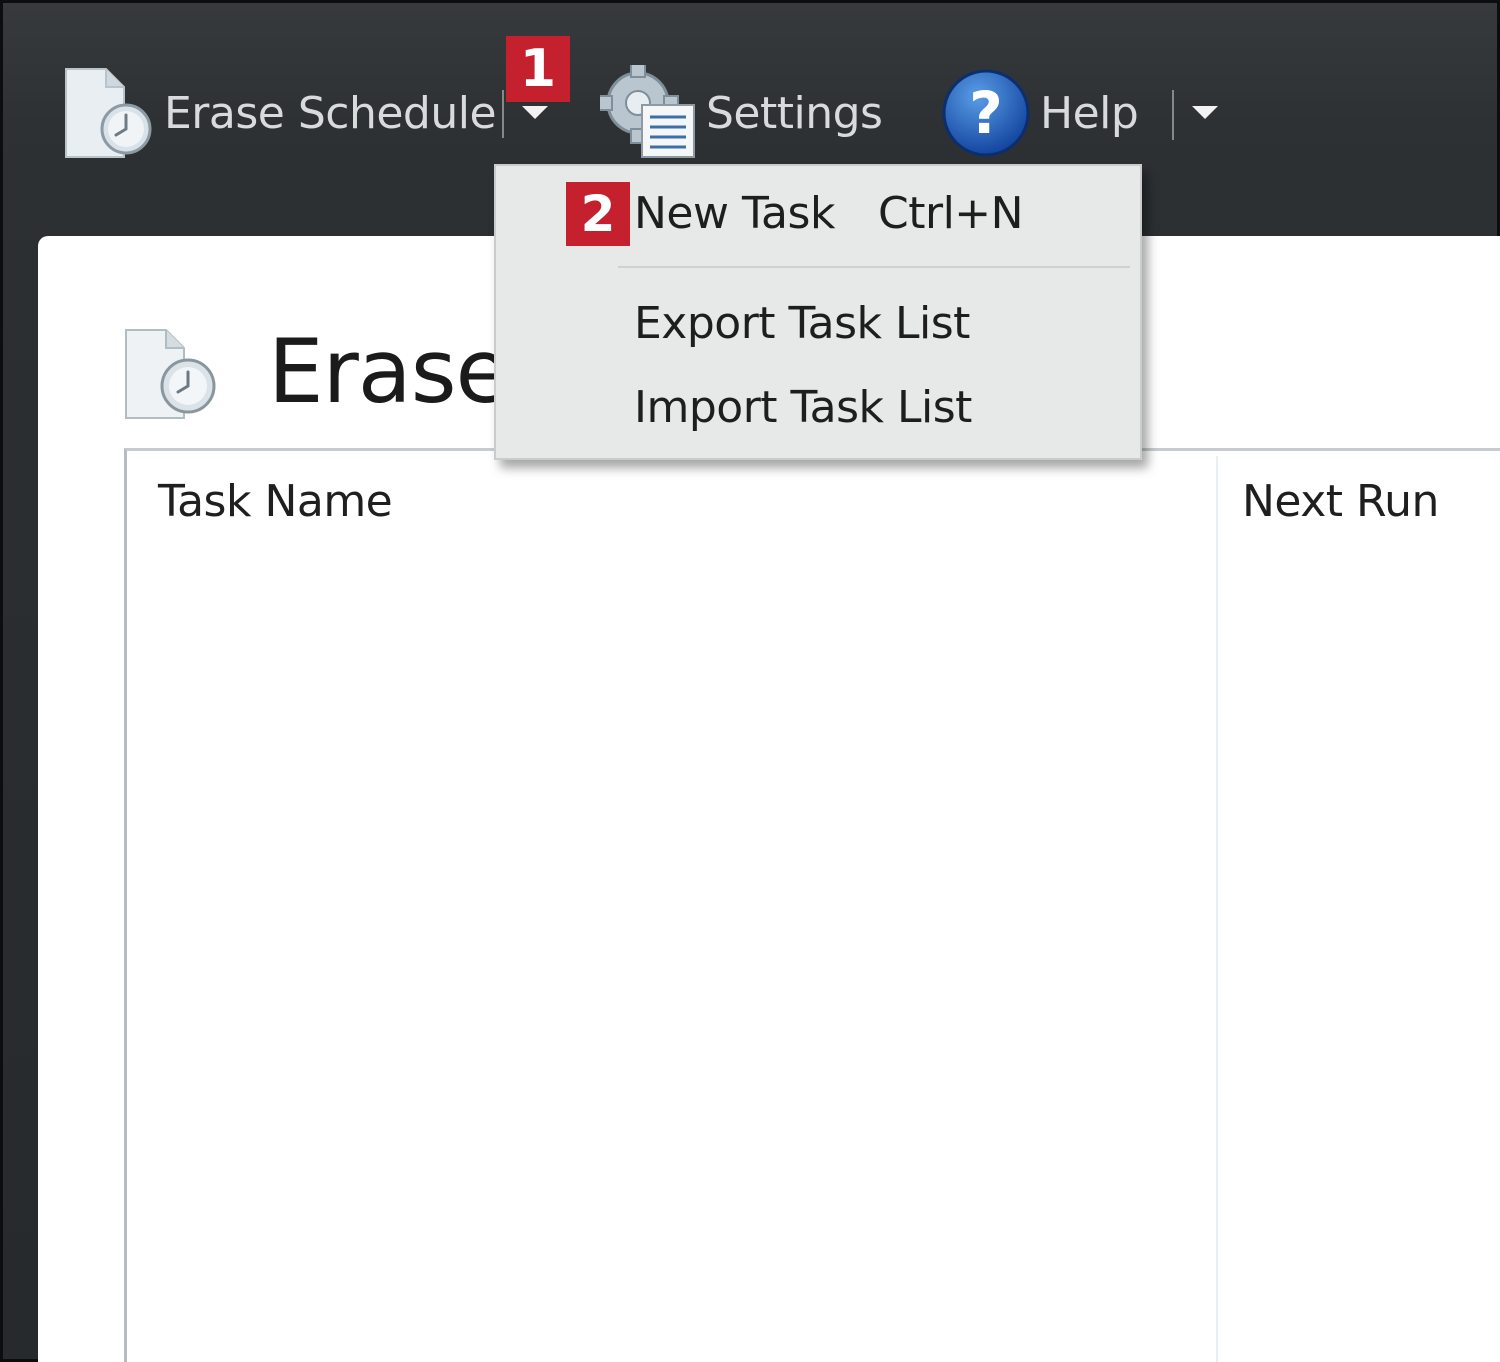 The height and width of the screenshot is (1362, 1500). I want to click on column-header-task-name: Task Name, so click(275, 501).